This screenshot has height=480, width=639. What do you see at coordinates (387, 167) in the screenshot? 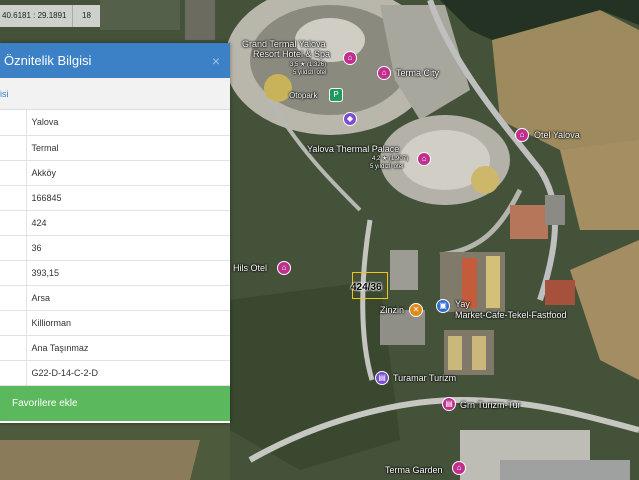
I see `map-label-thermal-palace-stars: 5 yıldızlı otel` at bounding box center [387, 167].